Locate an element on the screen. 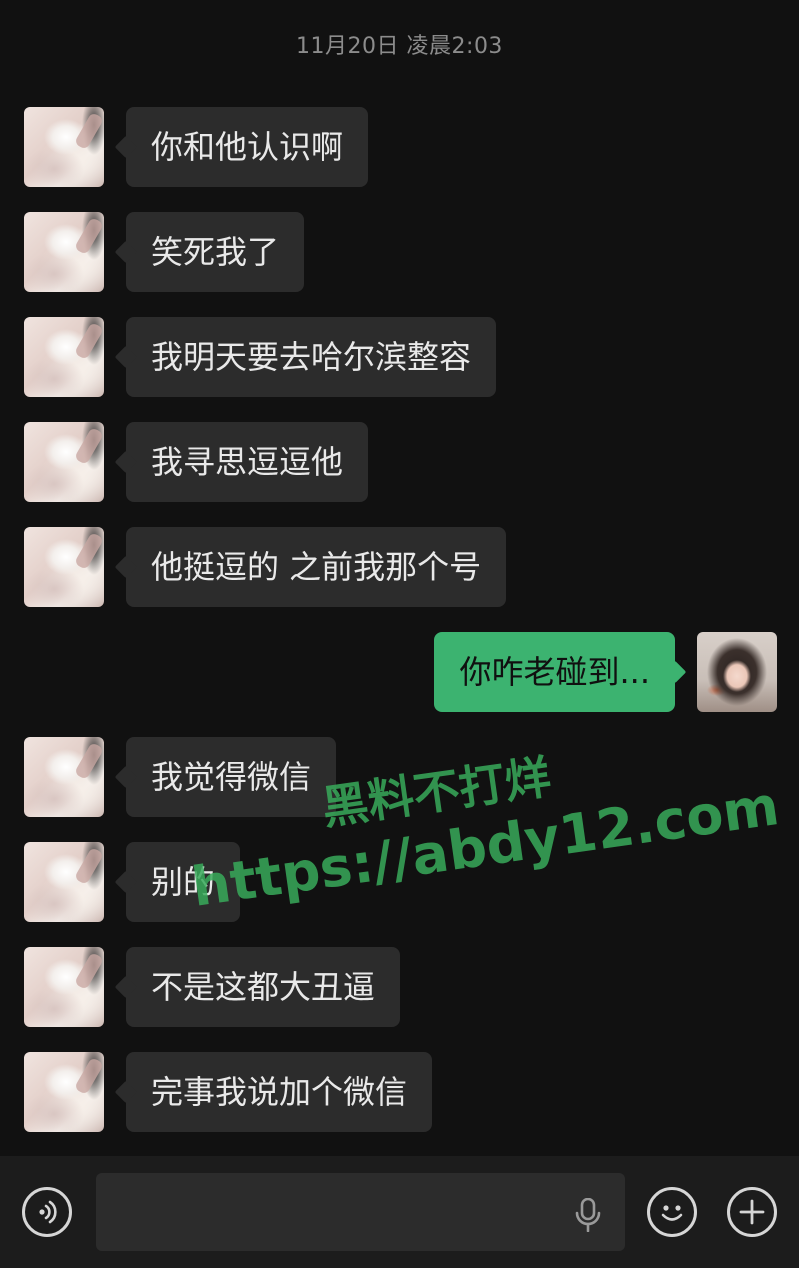 Image resolution: width=799 pixels, height=1268 pixels. plus-icon is located at coordinates (752, 1212).